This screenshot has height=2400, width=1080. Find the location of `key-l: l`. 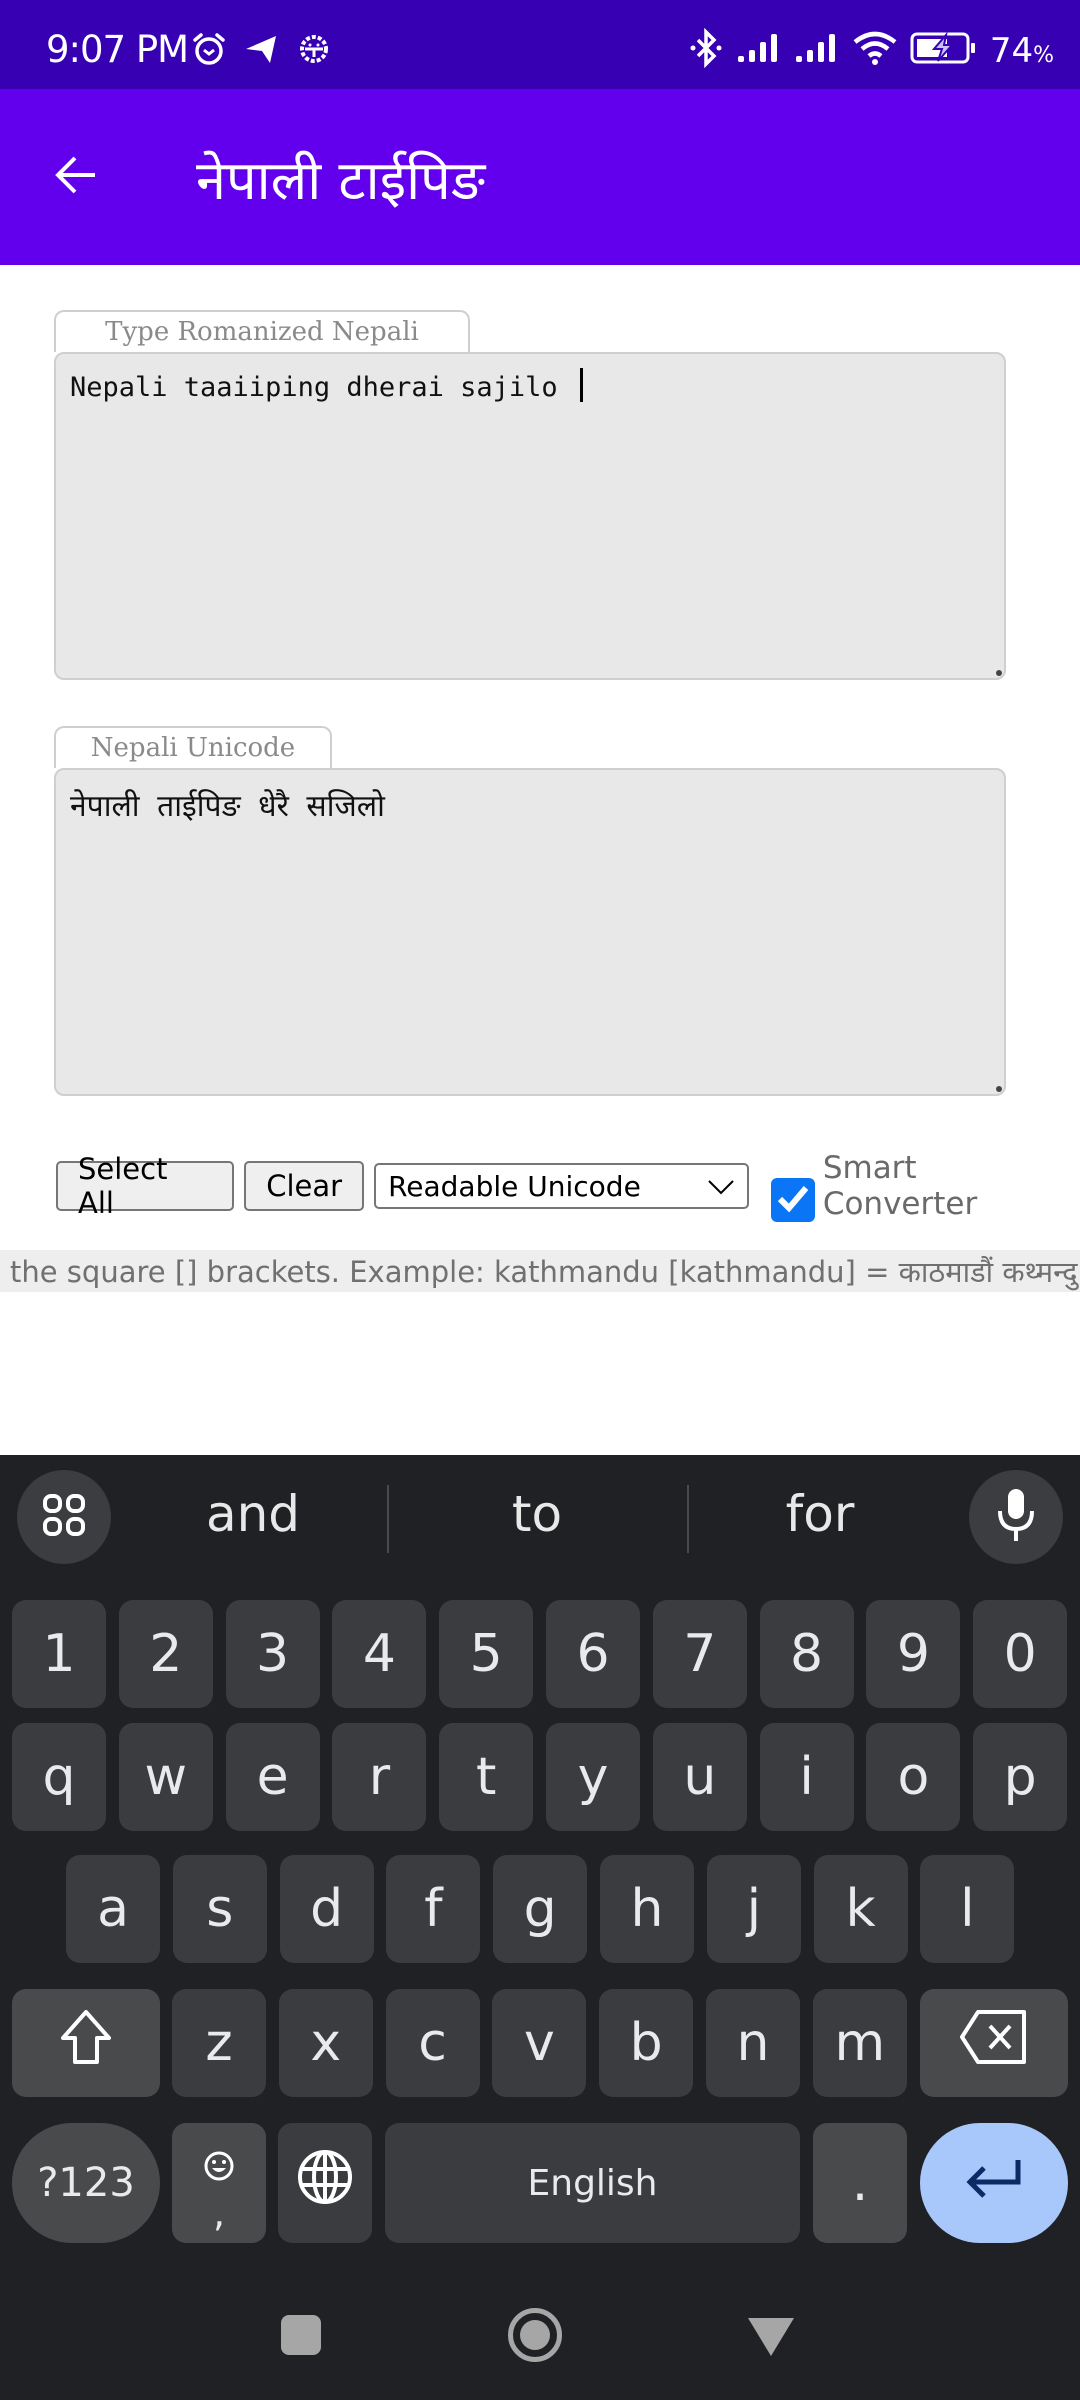

key-l: l is located at coordinates (967, 1909).